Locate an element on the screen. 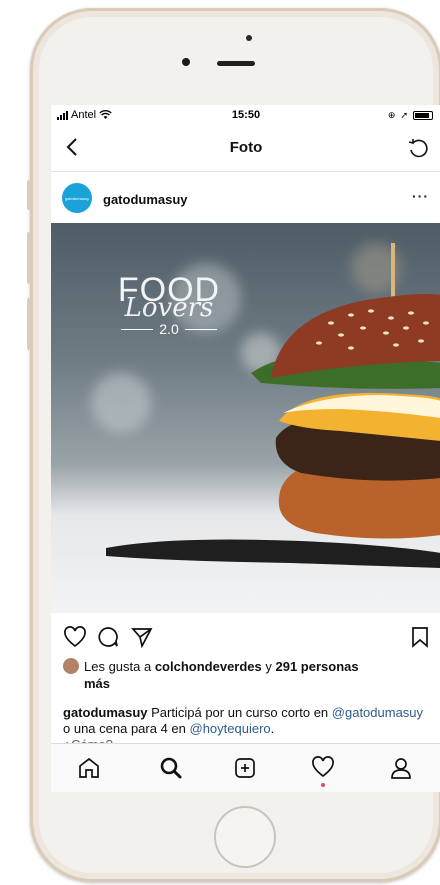 This screenshot has height=885, width=440. front-camera is located at coordinates (186, 62).